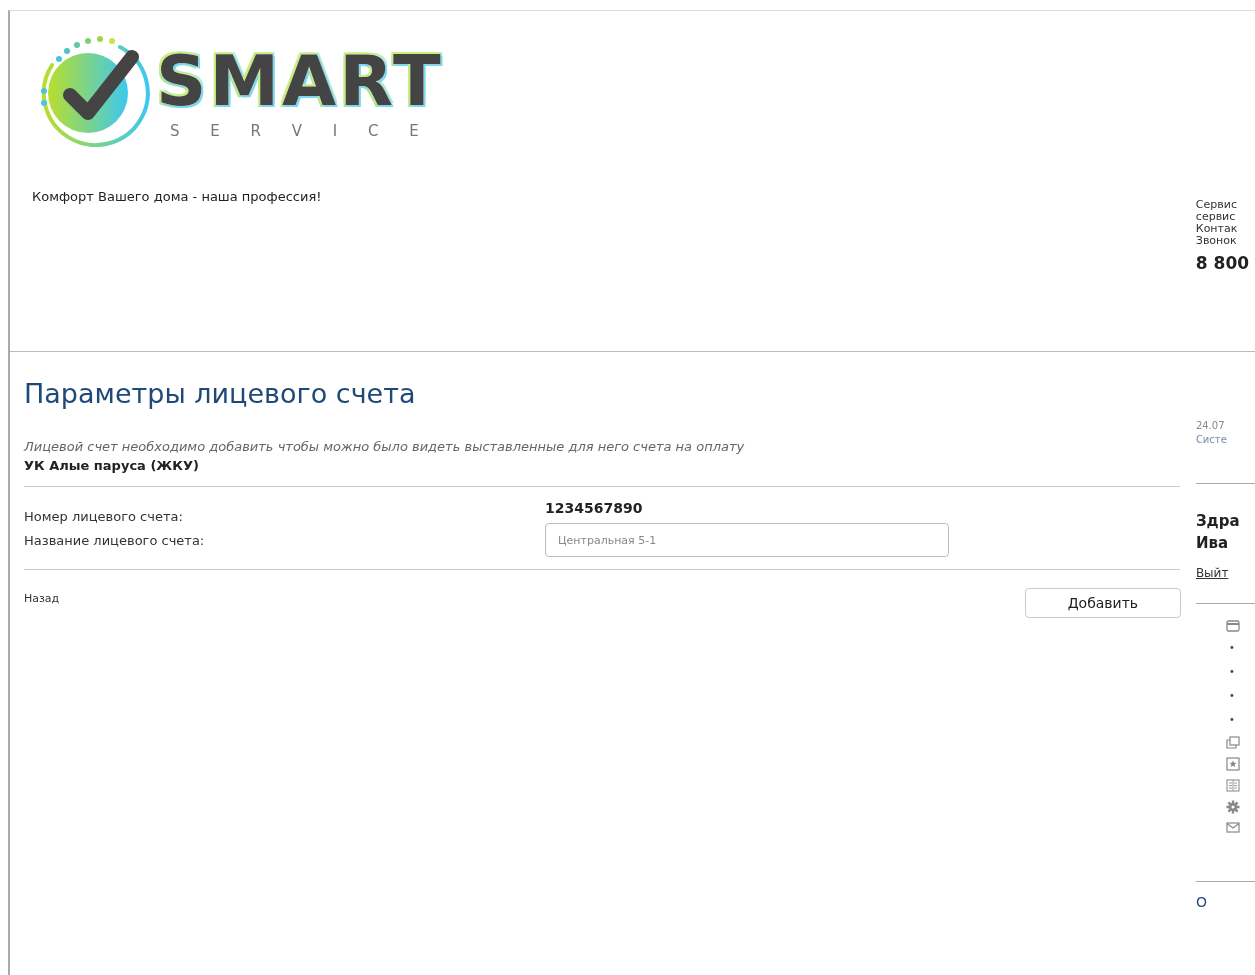 Image resolution: width=1255 pixels, height=975 pixels. I want to click on description-text: Лицевой счет необходимо добавить чтобы можно было видеть выставленные для него счета на оплату, so click(385, 446).